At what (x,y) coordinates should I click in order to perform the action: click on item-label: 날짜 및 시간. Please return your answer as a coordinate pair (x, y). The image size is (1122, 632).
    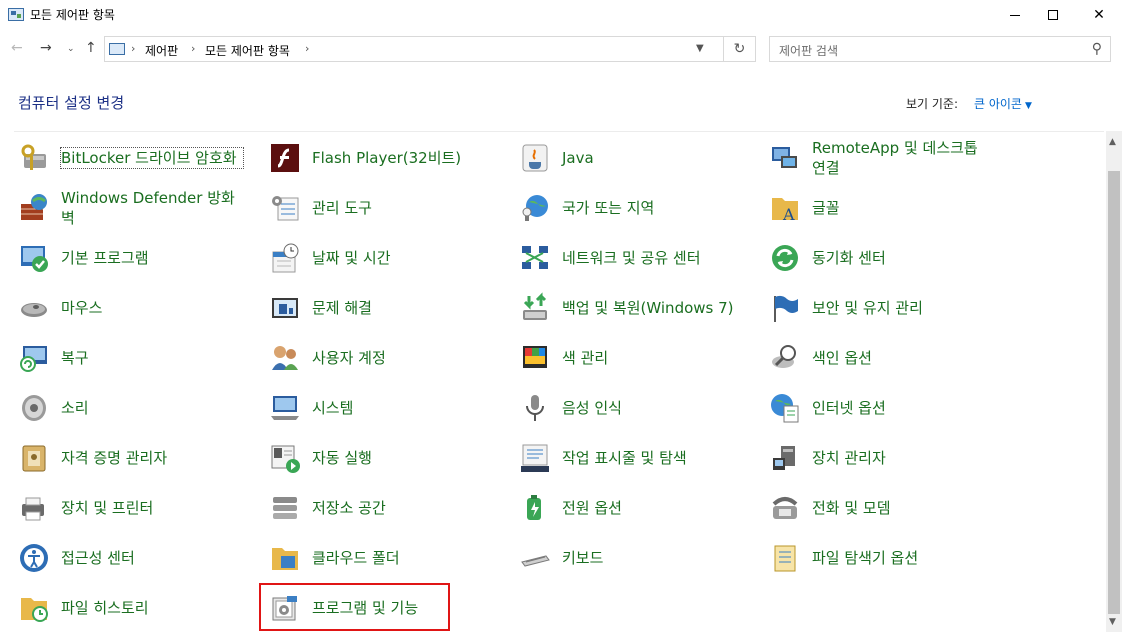
    Looking at the image, I should click on (351, 258).